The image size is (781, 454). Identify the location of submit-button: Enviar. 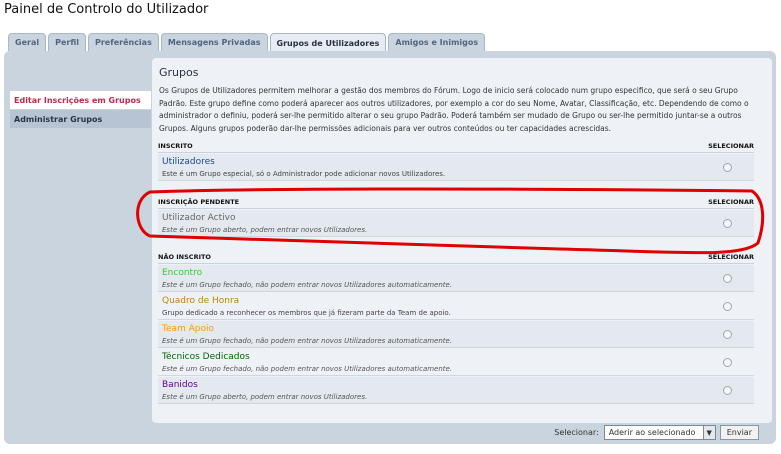
(739, 432).